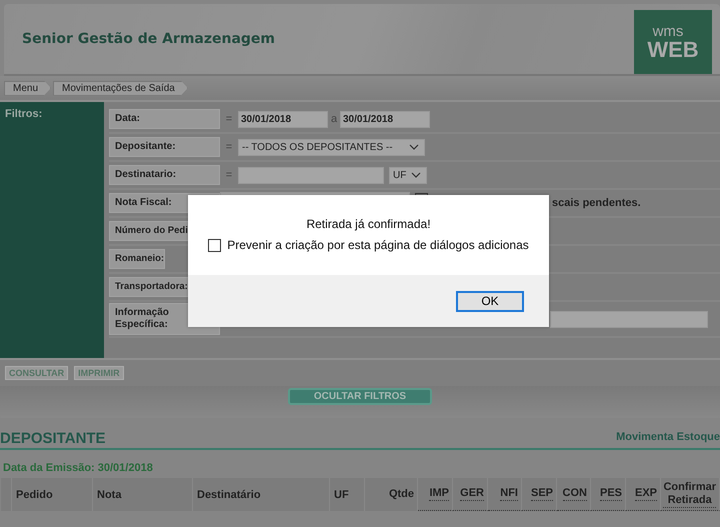  What do you see at coordinates (334, 119) in the screenshot?
I see `range-separator: a` at bounding box center [334, 119].